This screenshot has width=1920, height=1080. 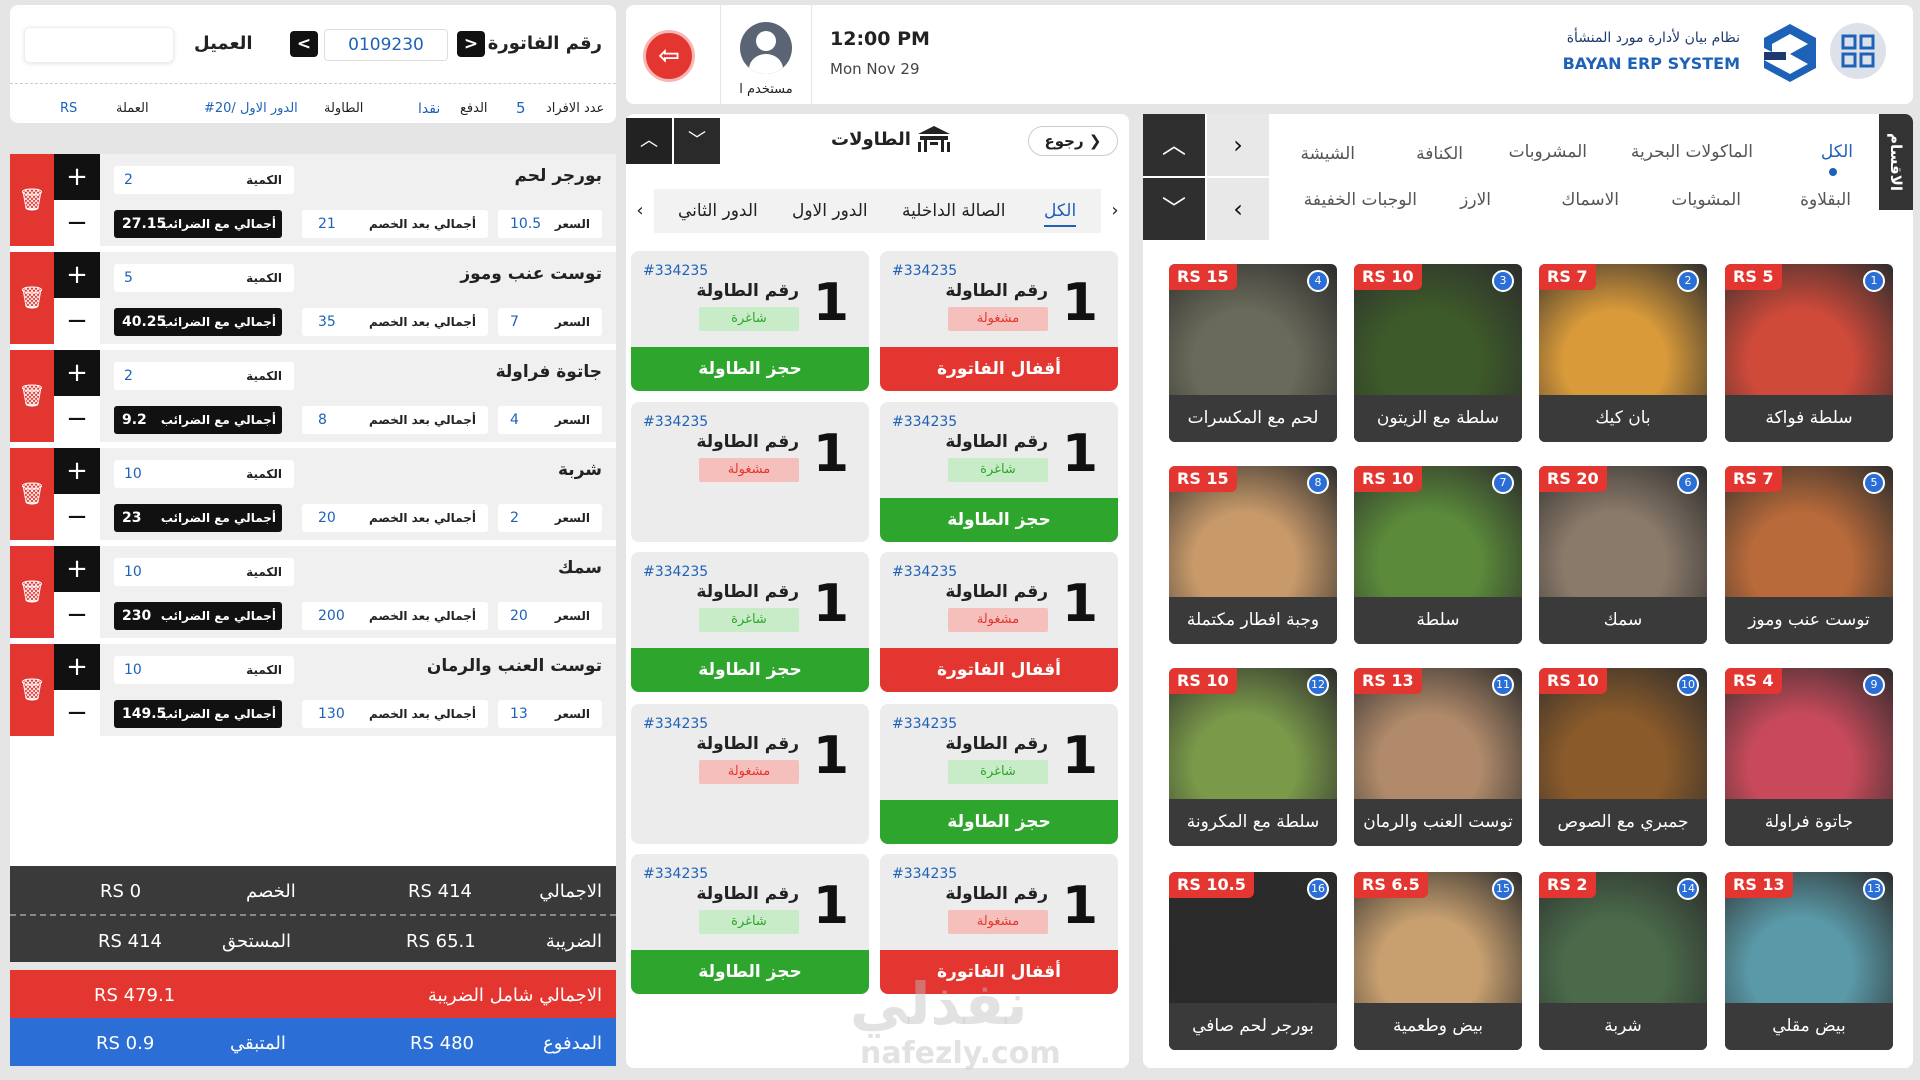 What do you see at coordinates (1253, 353) in the screenshot?
I see `product-card: RS 15 4 لحم مع المكسرات` at bounding box center [1253, 353].